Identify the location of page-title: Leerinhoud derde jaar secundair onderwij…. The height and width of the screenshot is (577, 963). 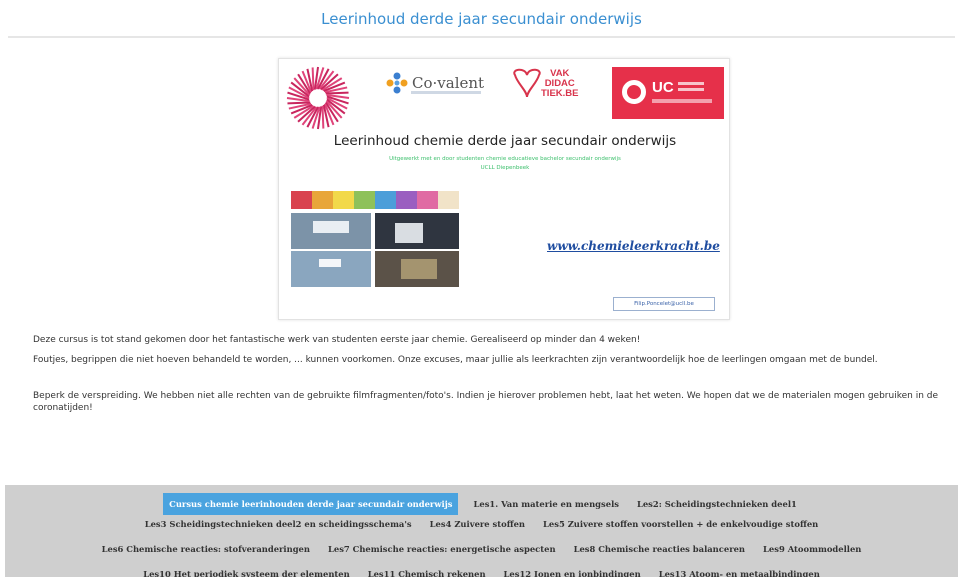
(481, 19).